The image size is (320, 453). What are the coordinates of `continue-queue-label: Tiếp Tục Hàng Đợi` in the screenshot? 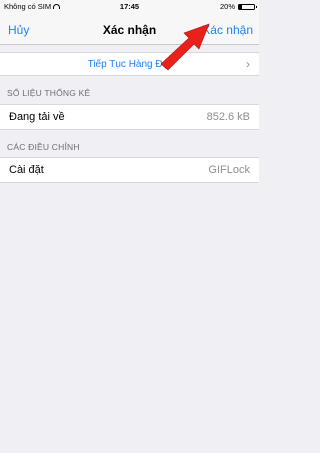 It's located at (129, 64).